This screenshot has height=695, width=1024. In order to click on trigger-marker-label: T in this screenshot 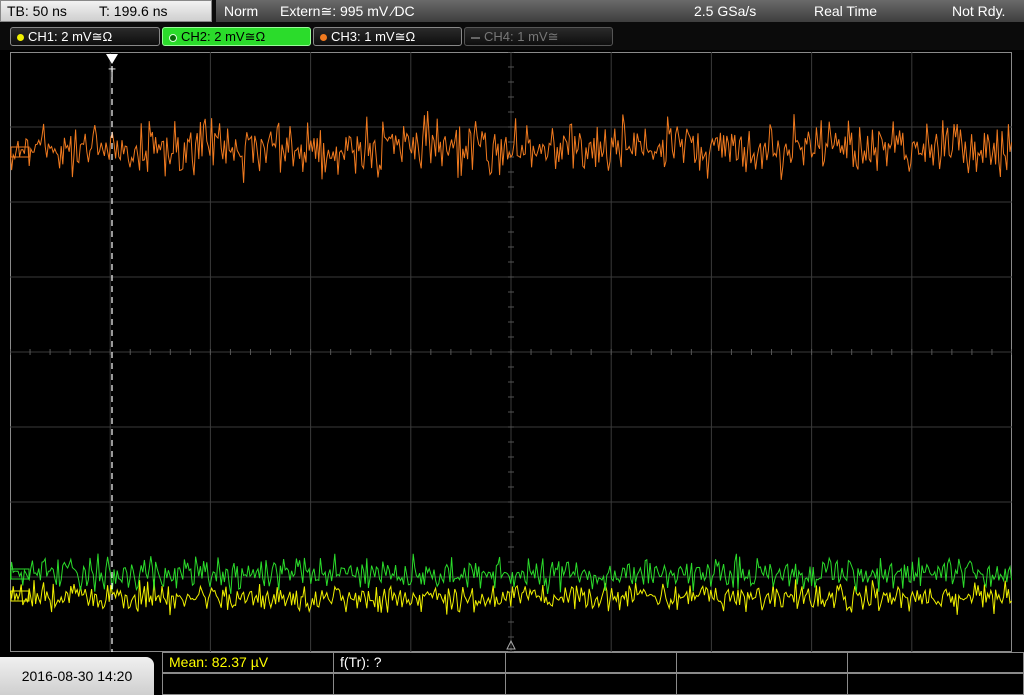, I will do `click(112, 73)`.